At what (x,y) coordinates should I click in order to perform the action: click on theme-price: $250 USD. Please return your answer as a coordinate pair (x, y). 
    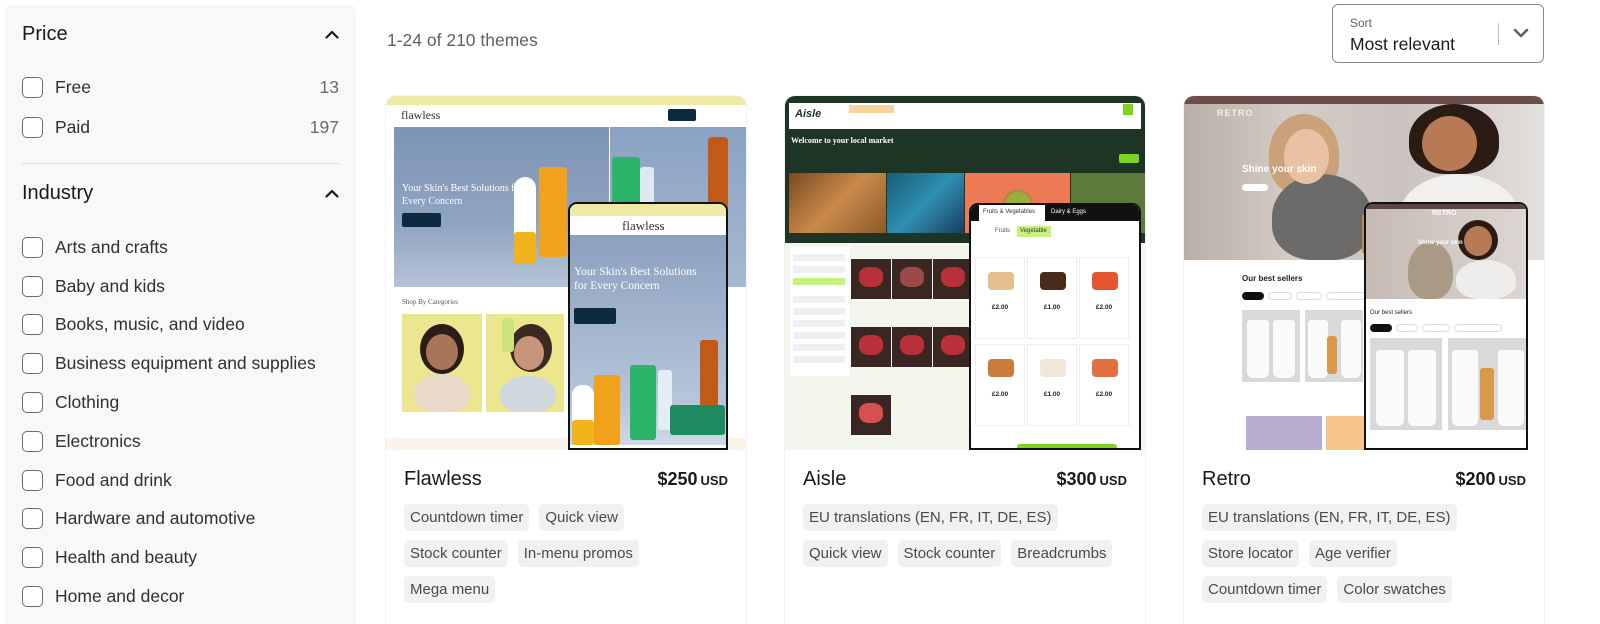
    Looking at the image, I should click on (693, 479).